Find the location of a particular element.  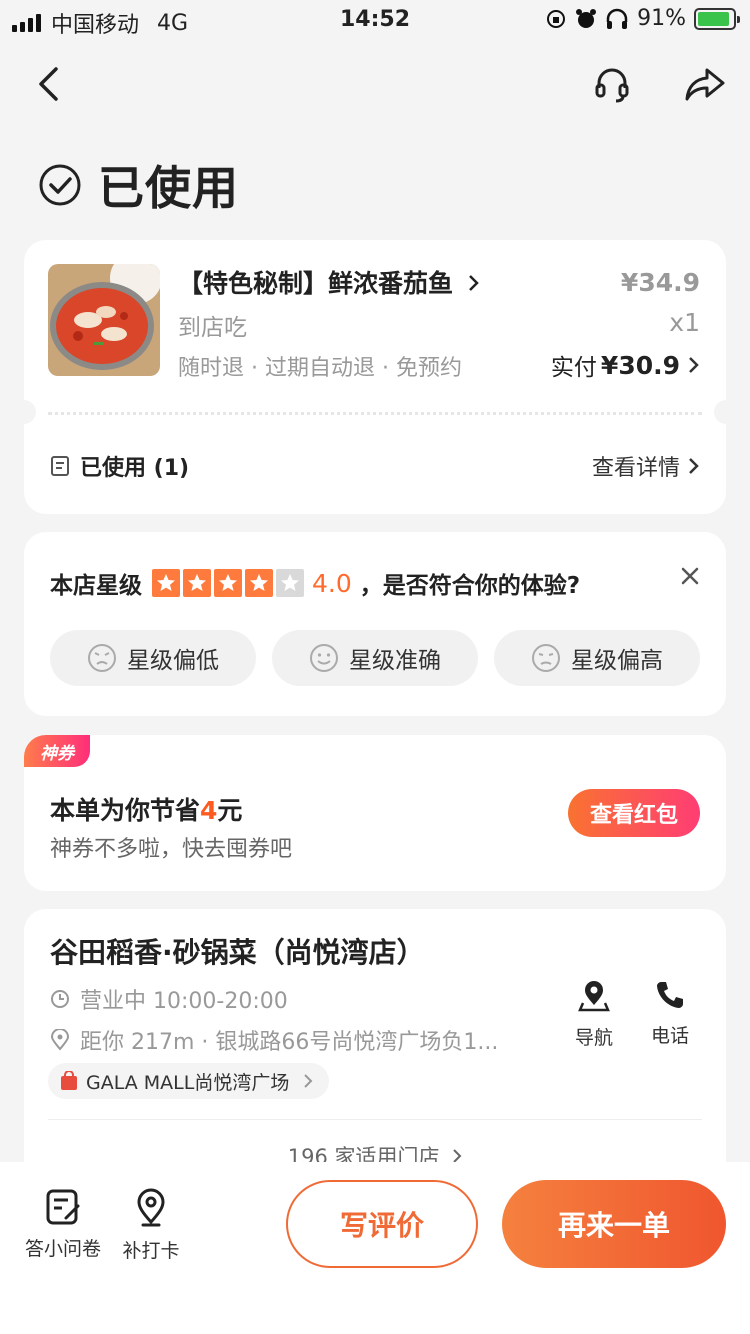

coupon-title: 本单为你节省4元 is located at coordinates (146, 809).